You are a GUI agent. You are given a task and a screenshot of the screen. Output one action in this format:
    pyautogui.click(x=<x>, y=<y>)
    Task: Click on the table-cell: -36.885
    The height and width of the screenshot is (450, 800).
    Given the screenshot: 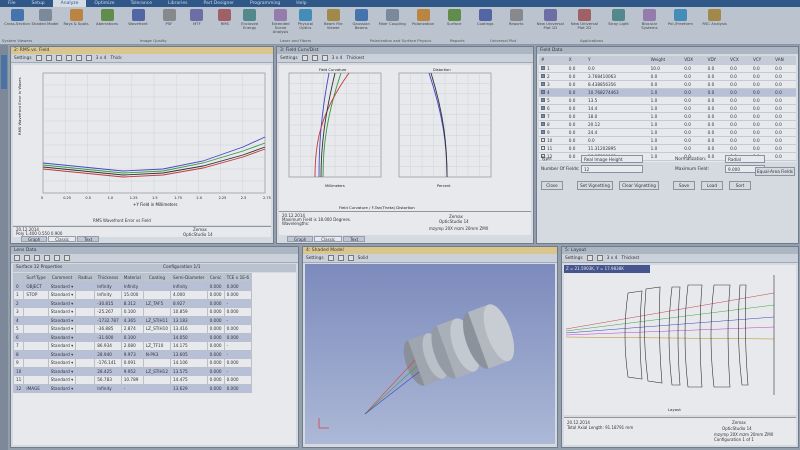 What is the action you would take?
    pyautogui.click(x=108, y=329)
    